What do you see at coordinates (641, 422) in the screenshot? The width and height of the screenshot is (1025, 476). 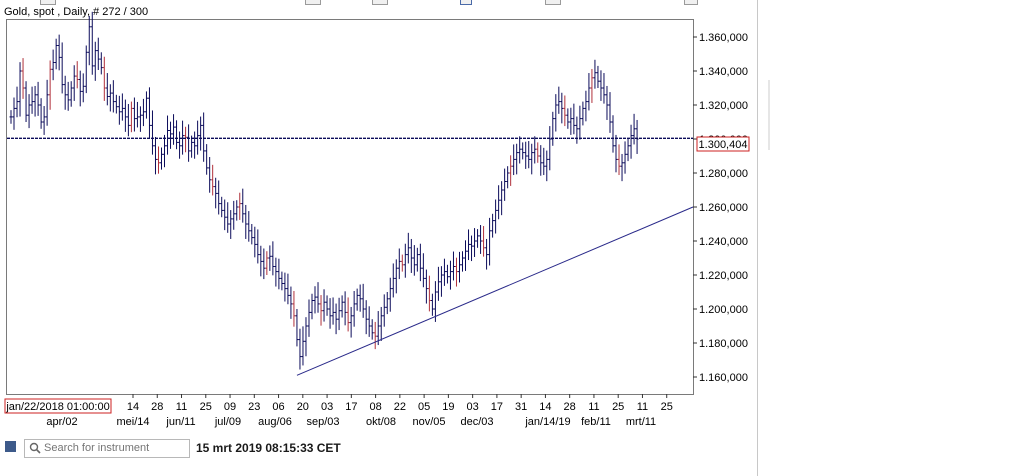 I see `x-month-label: mrt/11` at bounding box center [641, 422].